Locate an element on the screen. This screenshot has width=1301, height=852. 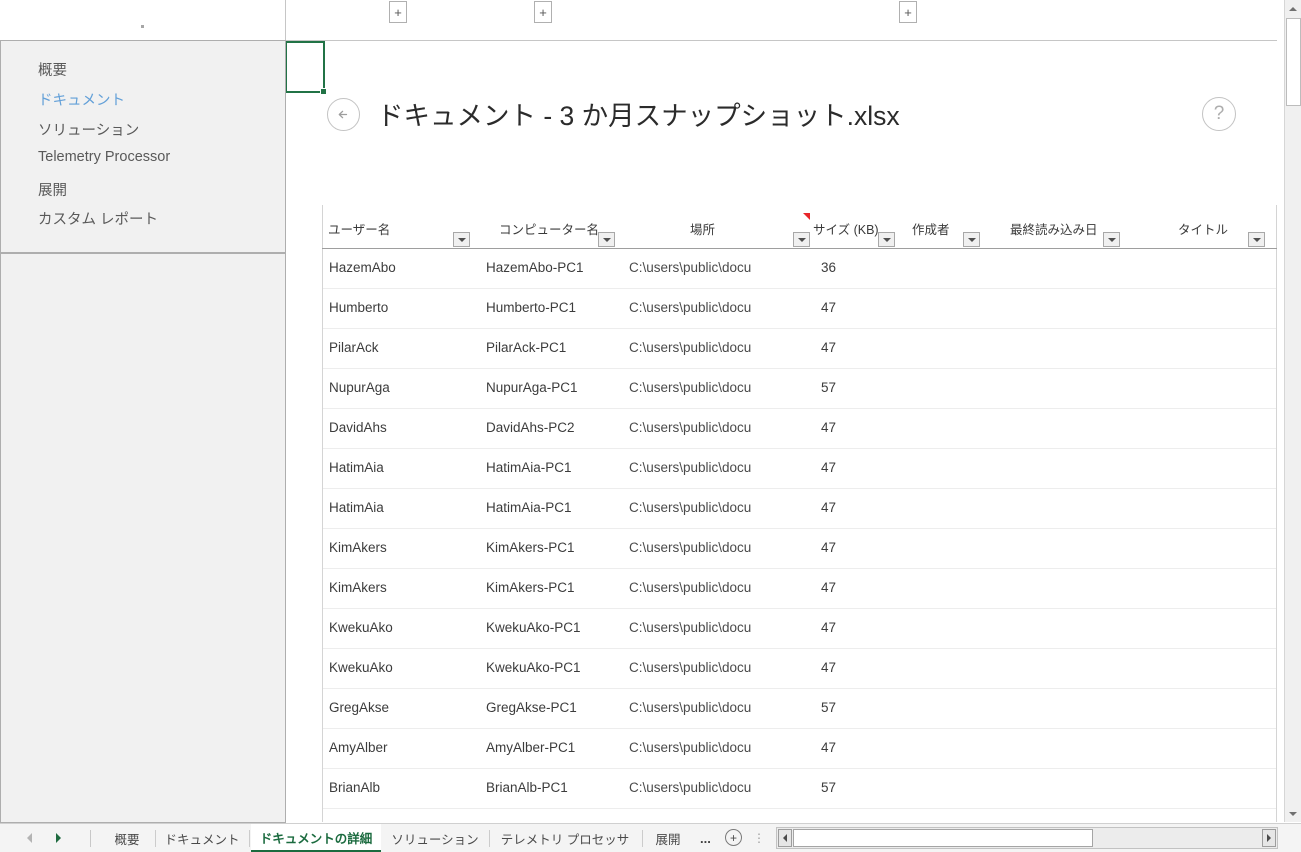
page-title: ドキュメント - 3 か月スナップショット.xlsx is located at coordinates (638, 116).